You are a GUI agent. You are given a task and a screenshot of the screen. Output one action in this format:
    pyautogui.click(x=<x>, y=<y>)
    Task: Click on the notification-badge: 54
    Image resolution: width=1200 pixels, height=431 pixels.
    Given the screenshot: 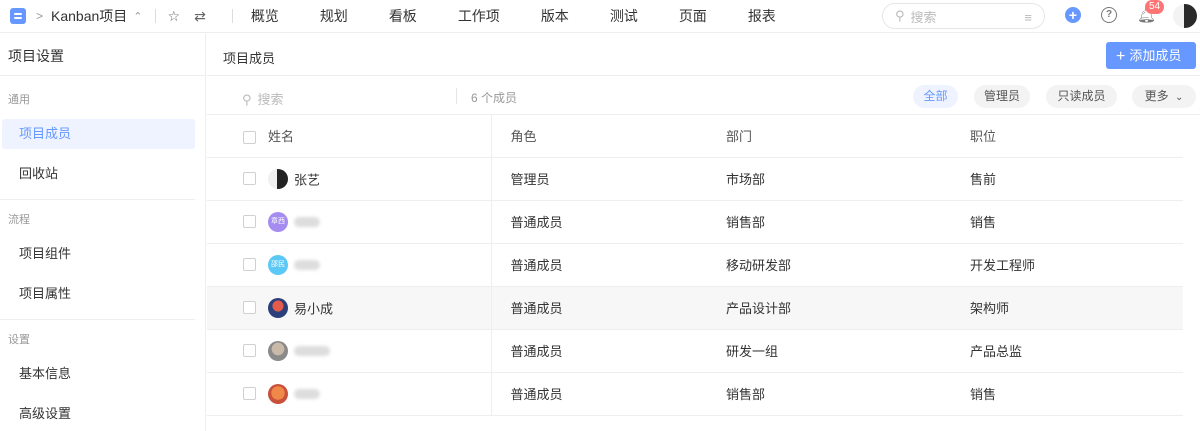 What is the action you would take?
    pyautogui.click(x=1155, y=7)
    